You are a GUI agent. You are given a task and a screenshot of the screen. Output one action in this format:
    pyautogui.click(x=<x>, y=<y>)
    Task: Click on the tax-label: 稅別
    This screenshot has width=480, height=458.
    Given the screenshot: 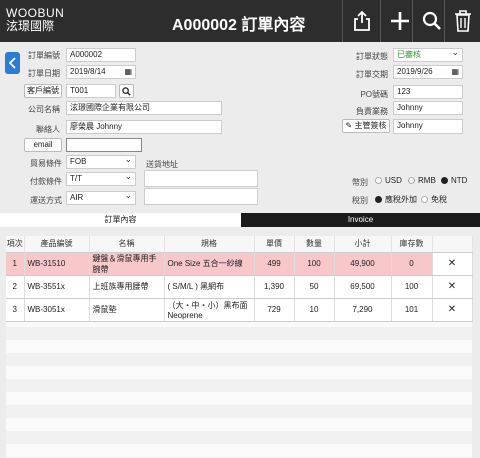 What is the action you would take?
    pyautogui.click(x=360, y=200)
    